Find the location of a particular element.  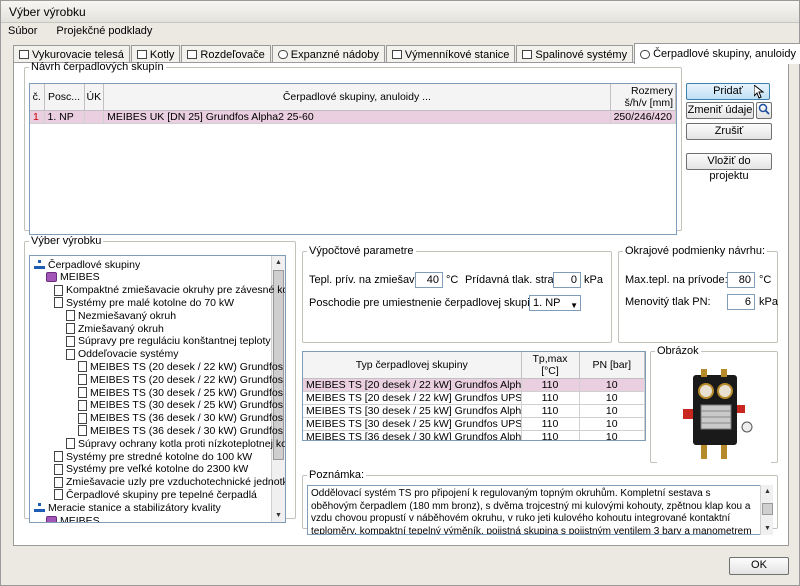

pressure-loss-input: 0 is located at coordinates (567, 280).